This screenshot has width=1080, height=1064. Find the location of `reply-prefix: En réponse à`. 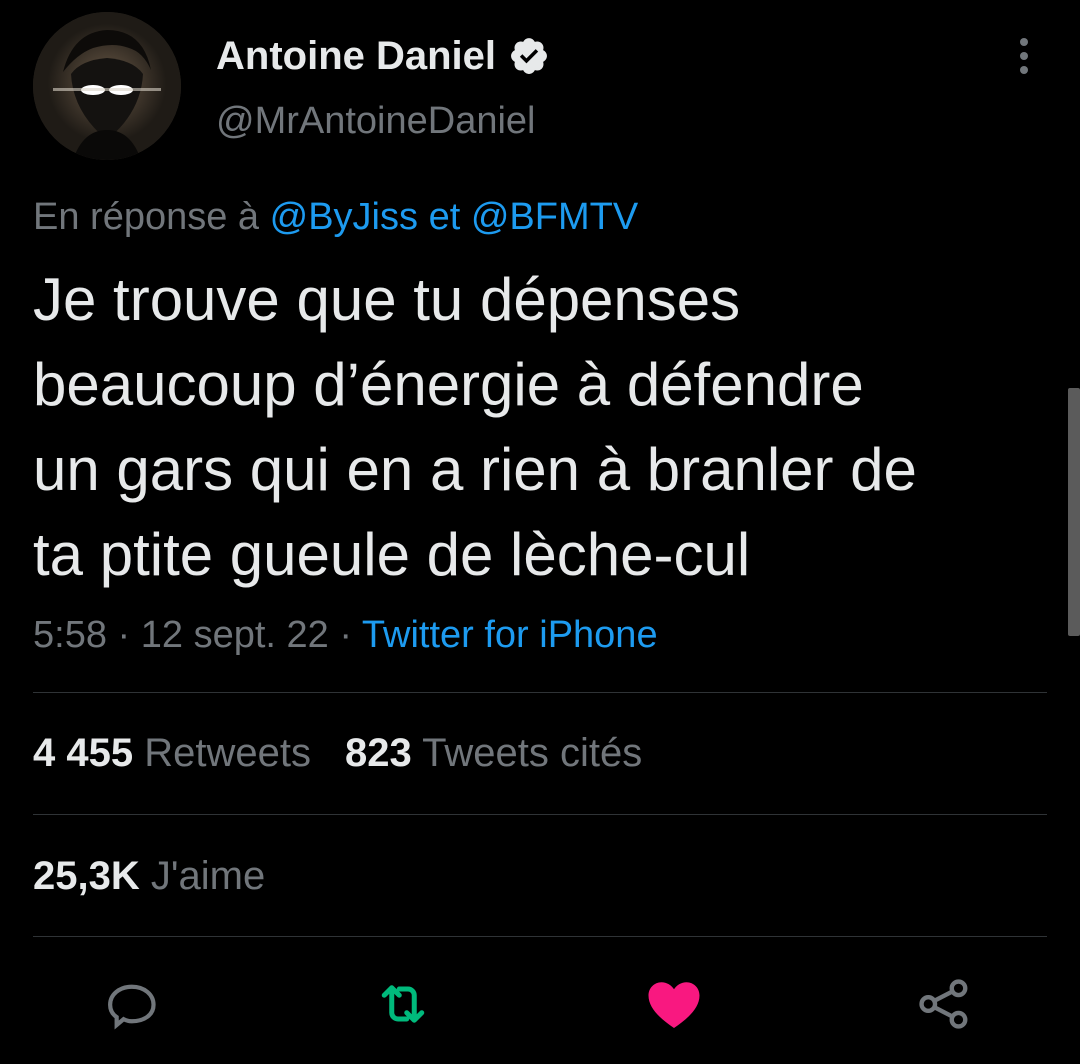

reply-prefix: En réponse à is located at coordinates (146, 217).